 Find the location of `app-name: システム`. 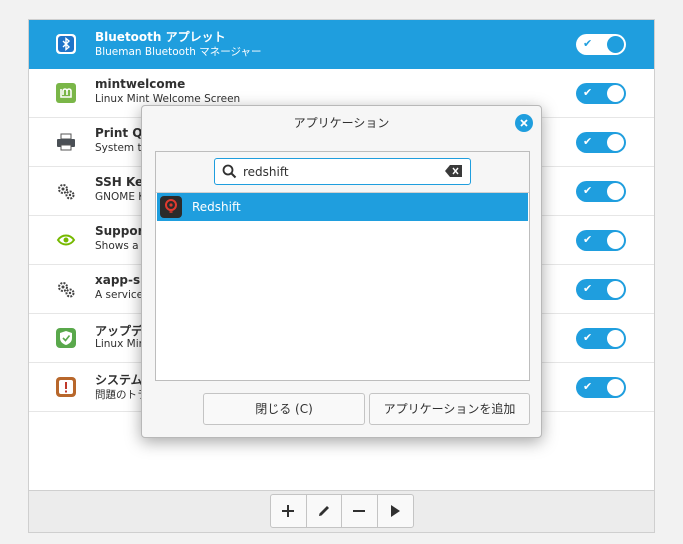

app-name: システム is located at coordinates (119, 380).